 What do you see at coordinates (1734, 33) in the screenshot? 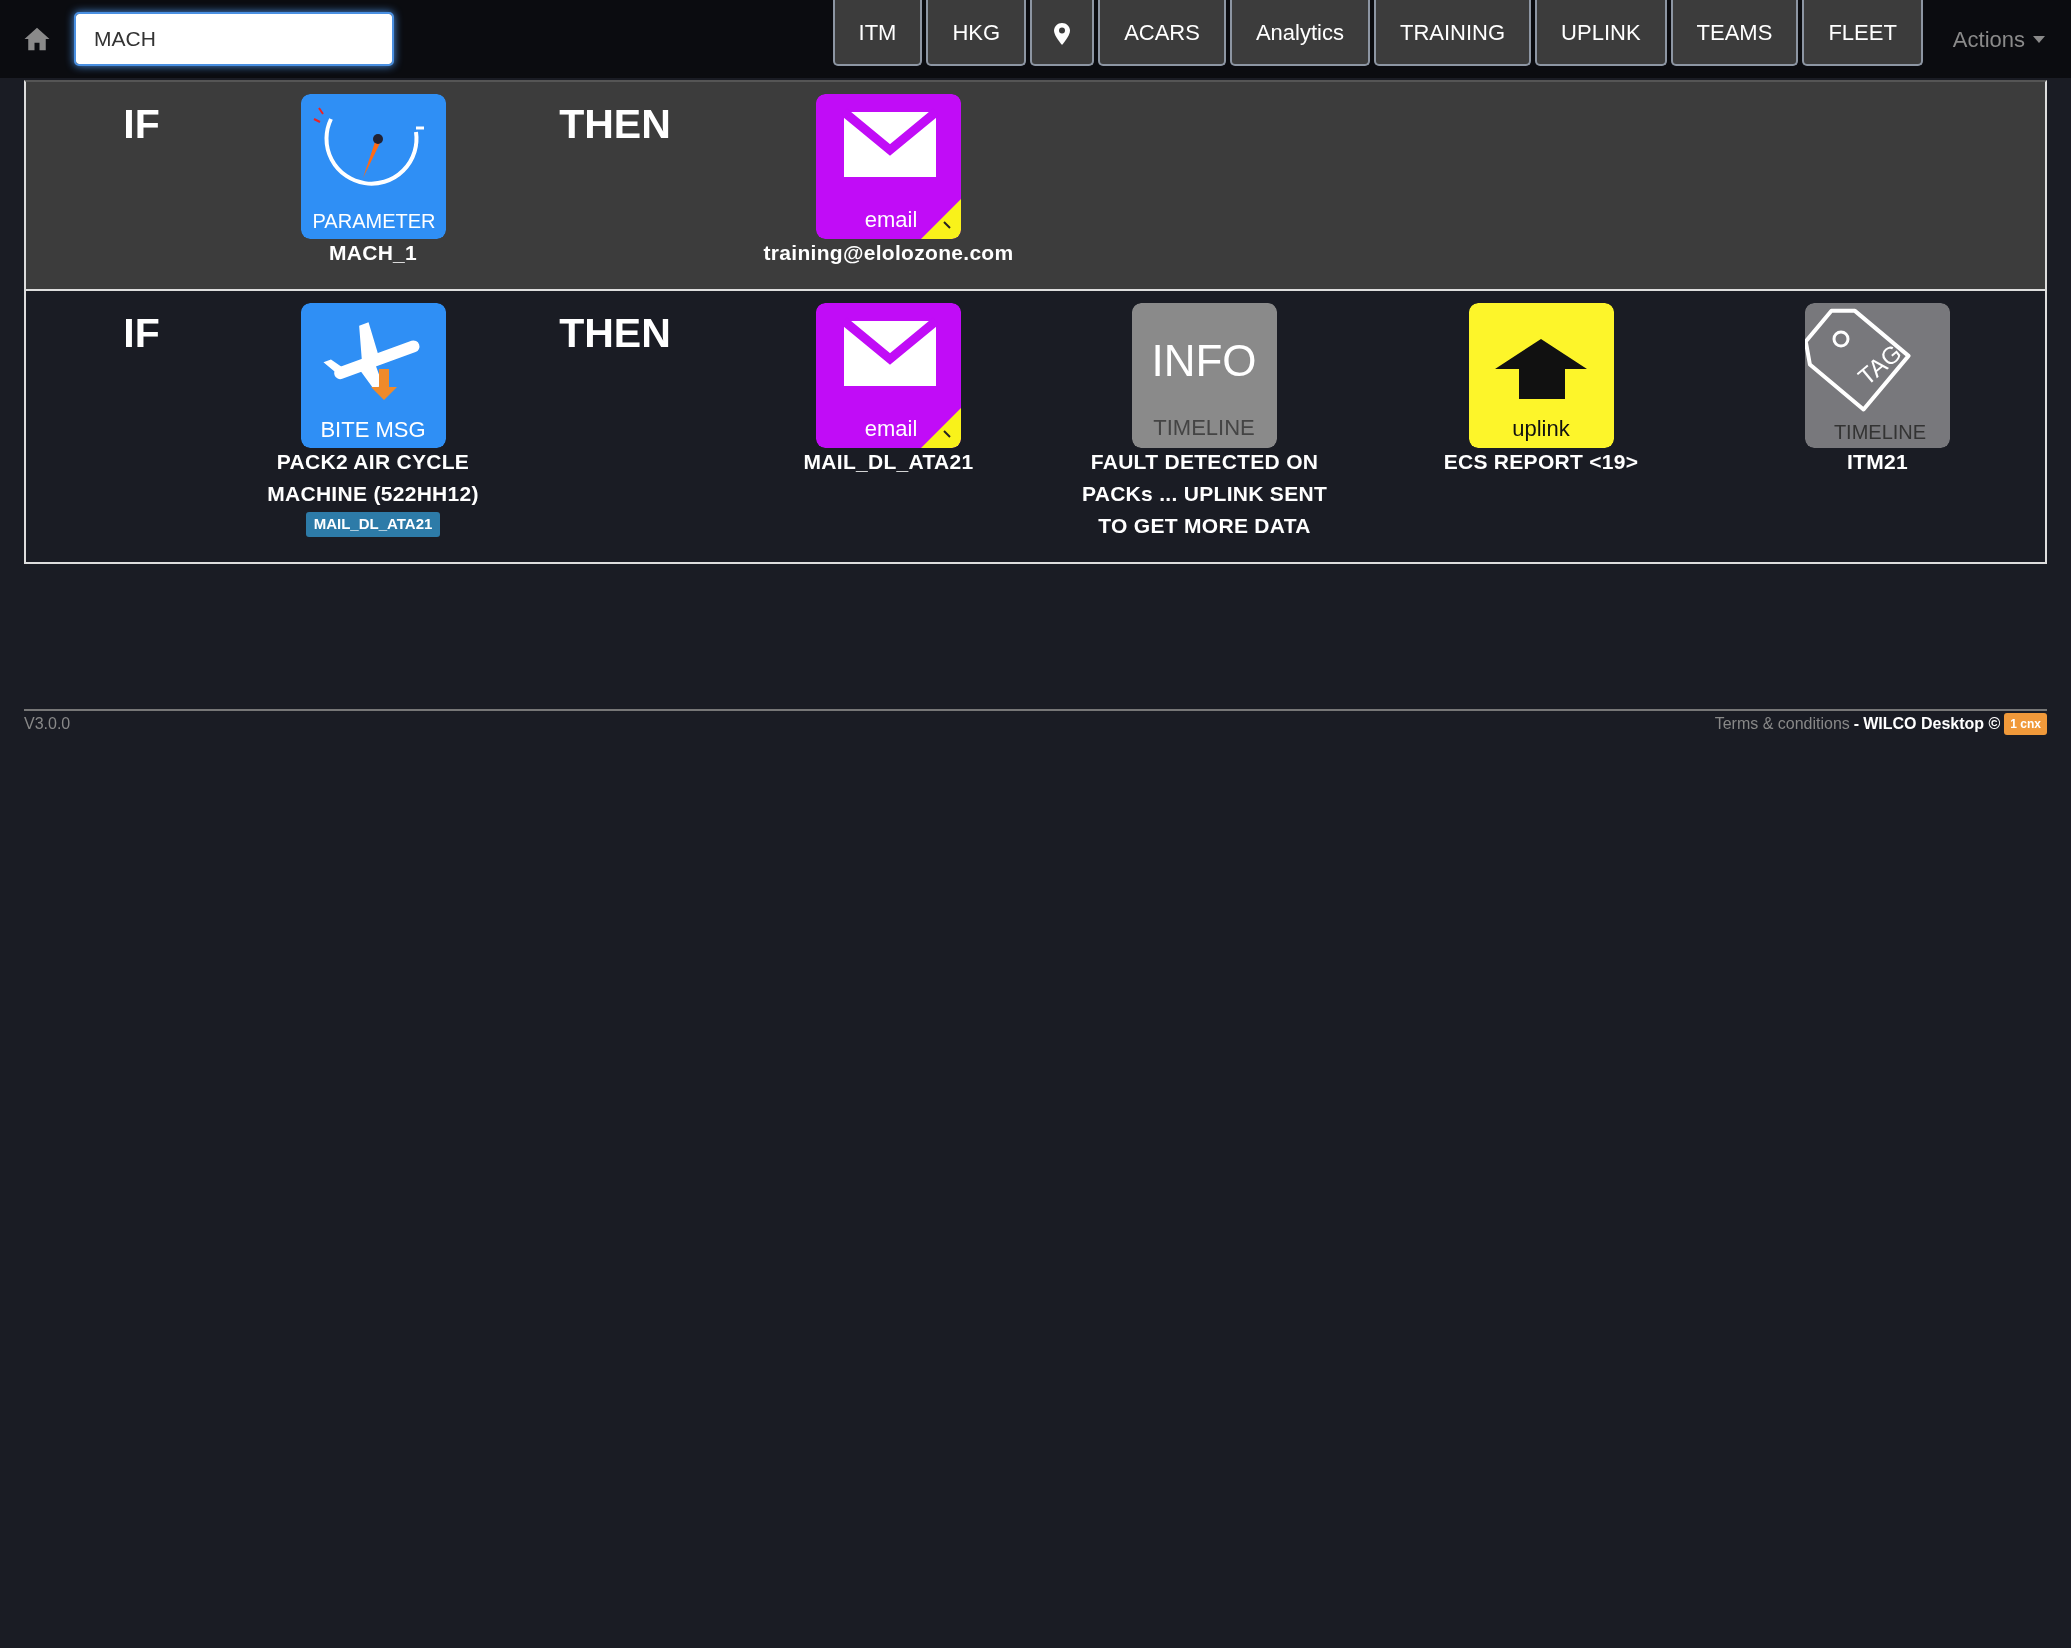
I see `nav-button: TEAMS` at bounding box center [1734, 33].